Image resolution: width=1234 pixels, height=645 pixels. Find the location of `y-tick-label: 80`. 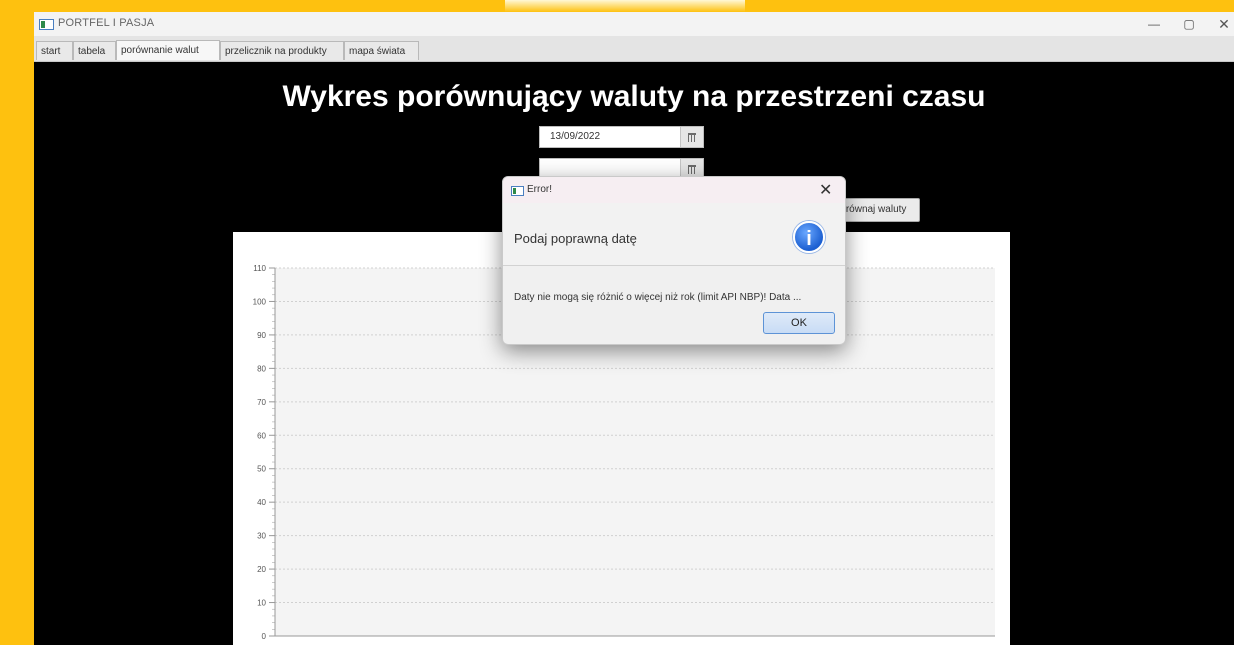

y-tick-label: 80 is located at coordinates (261, 368).